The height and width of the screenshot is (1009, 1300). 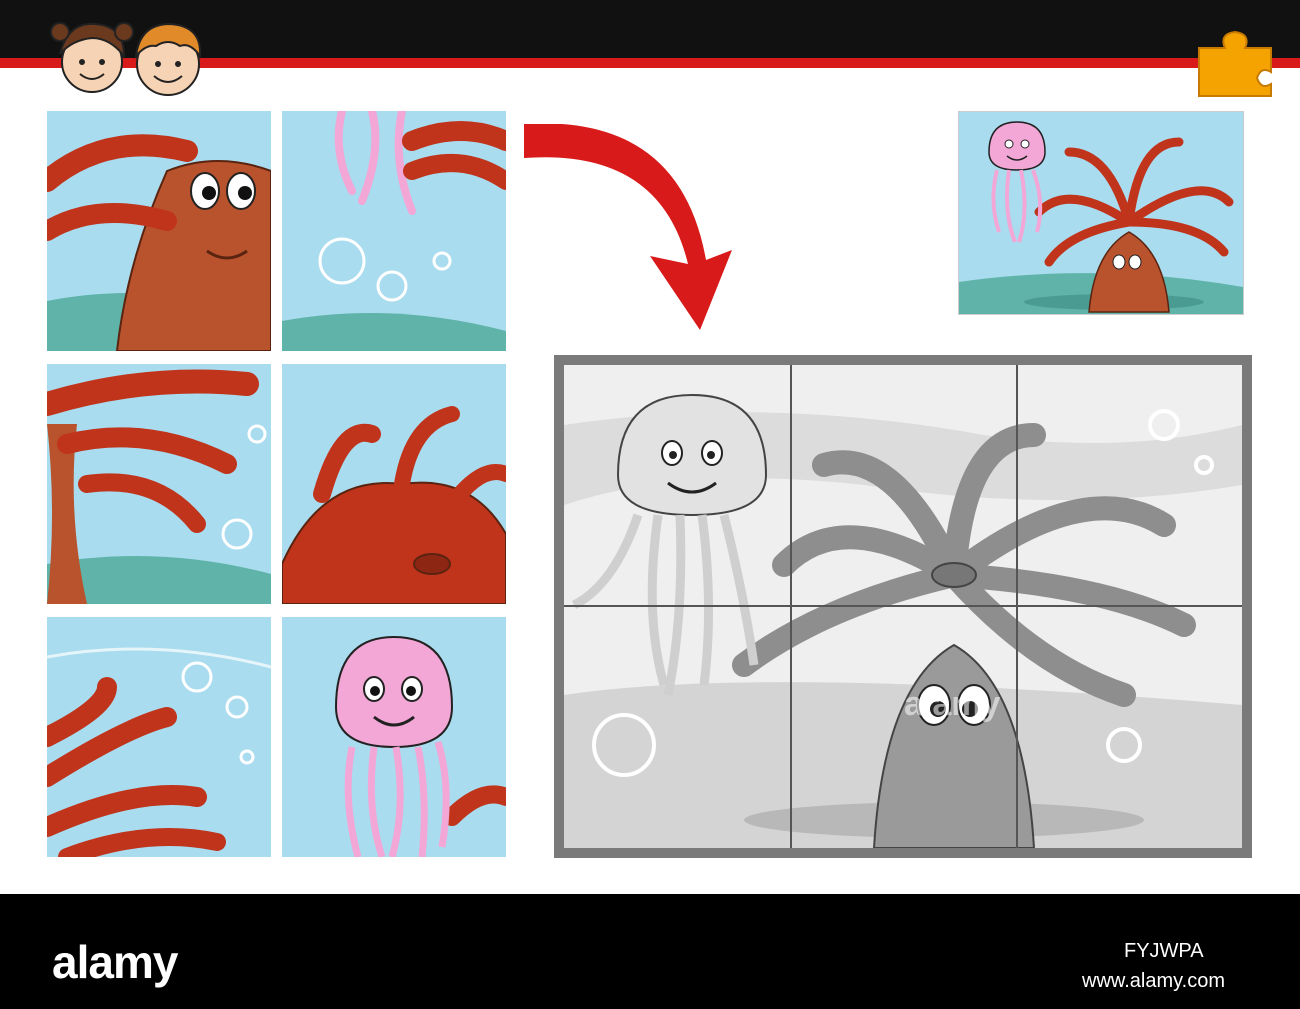 What do you see at coordinates (1101, 213) in the screenshot?
I see `reference-image` at bounding box center [1101, 213].